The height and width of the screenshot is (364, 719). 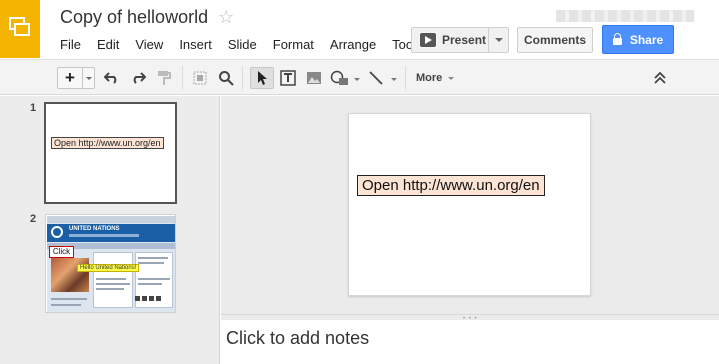 I want to click on zoom-icon, so click(x=226, y=78).